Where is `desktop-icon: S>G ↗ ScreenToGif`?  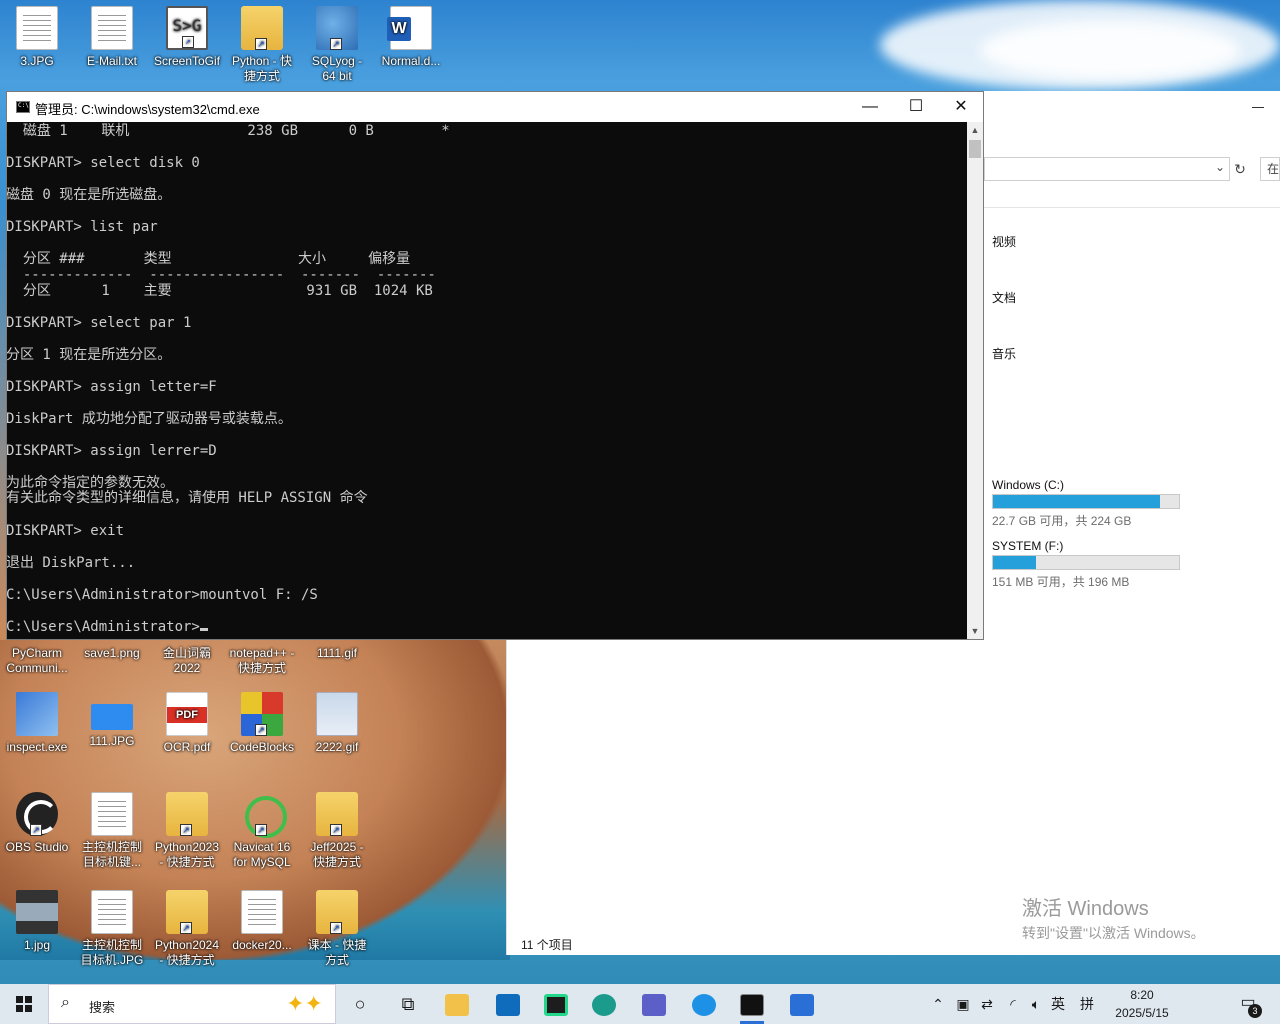
desktop-icon: S>G ↗ ScreenToGif is located at coordinates (187, 37).